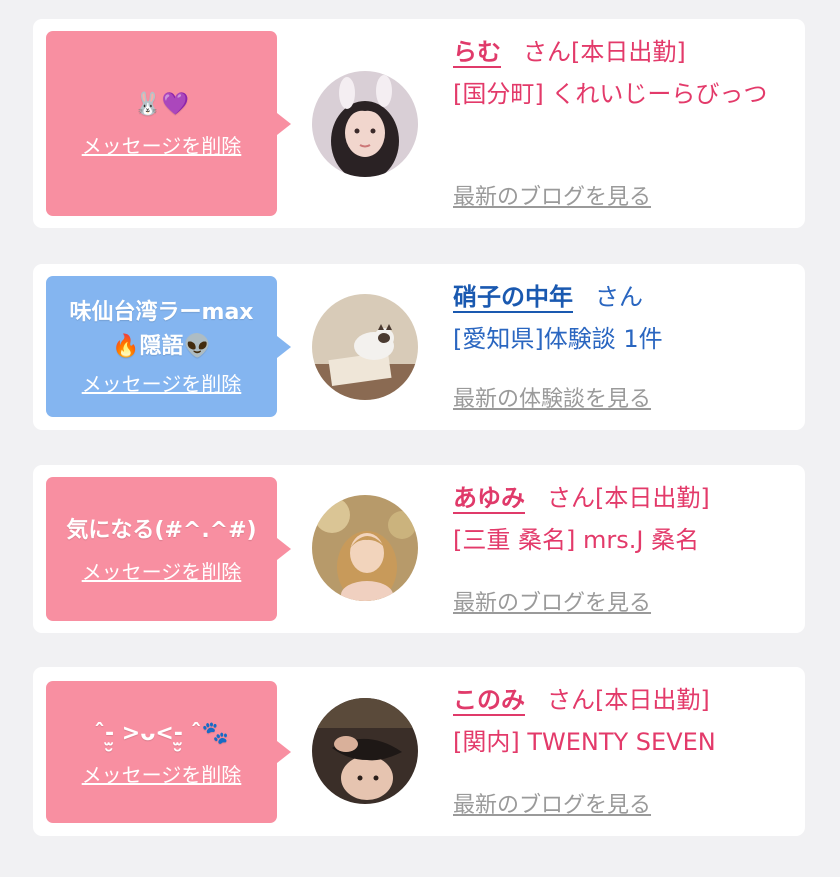  I want to click on profile-info: 硝子の中年 さん [愛知県]体験談 1件, so click(621, 318).